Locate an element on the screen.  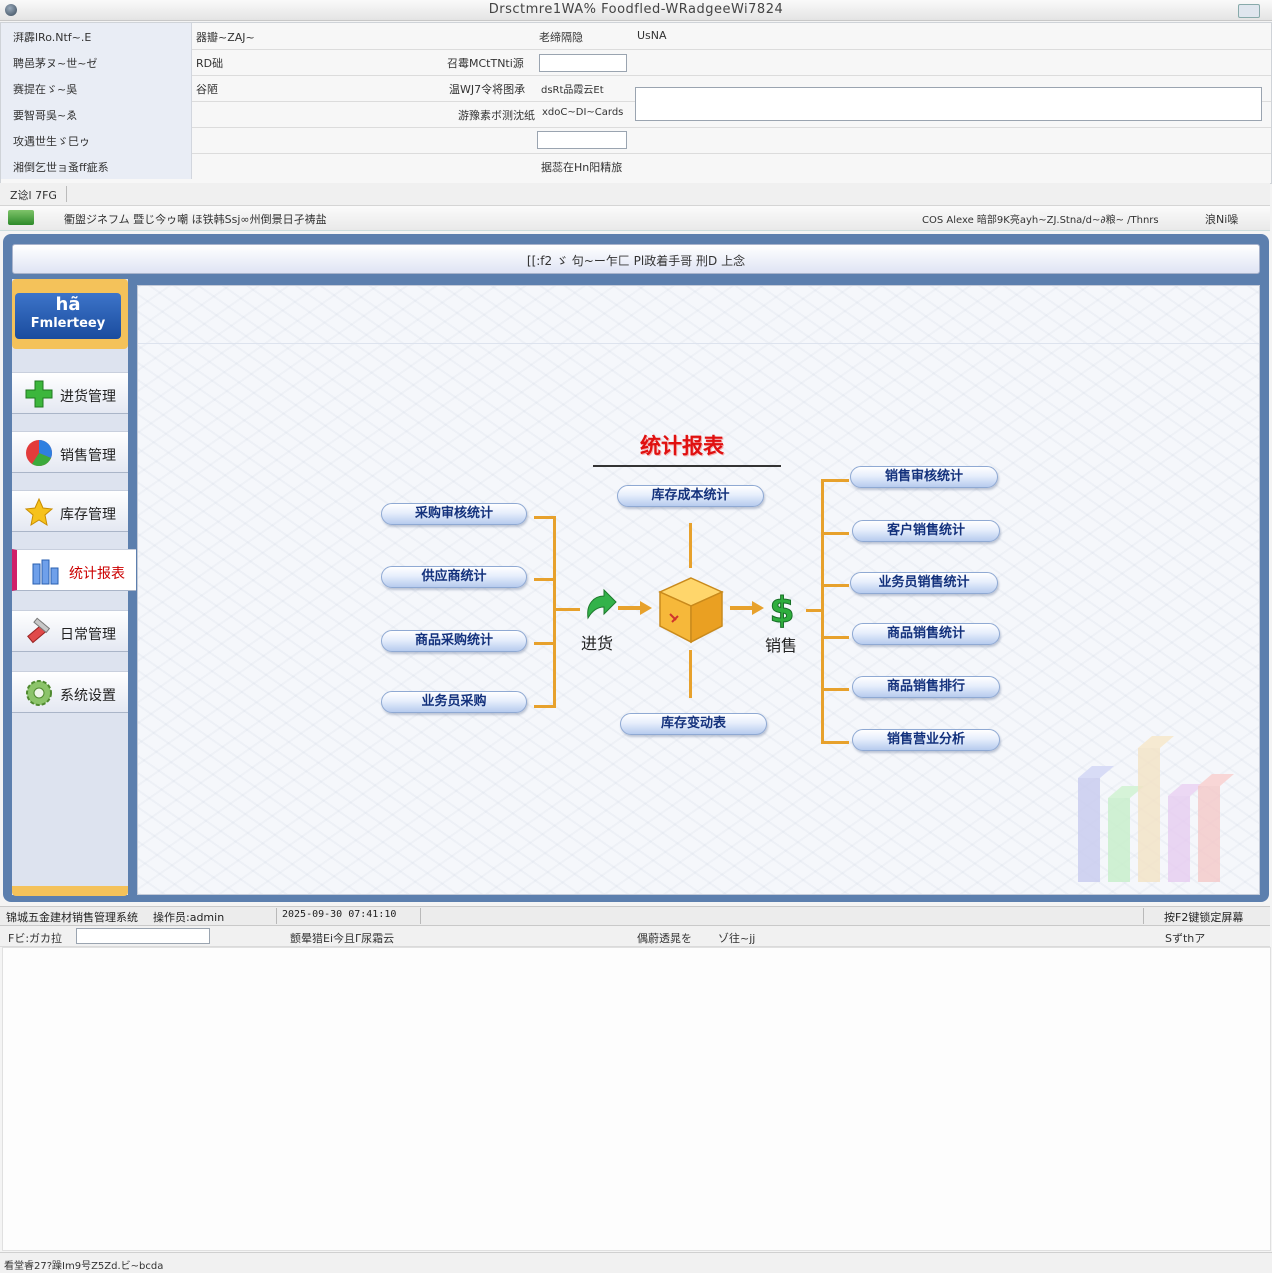
info-text: Z谂l 7FG is located at coordinates (33, 195).